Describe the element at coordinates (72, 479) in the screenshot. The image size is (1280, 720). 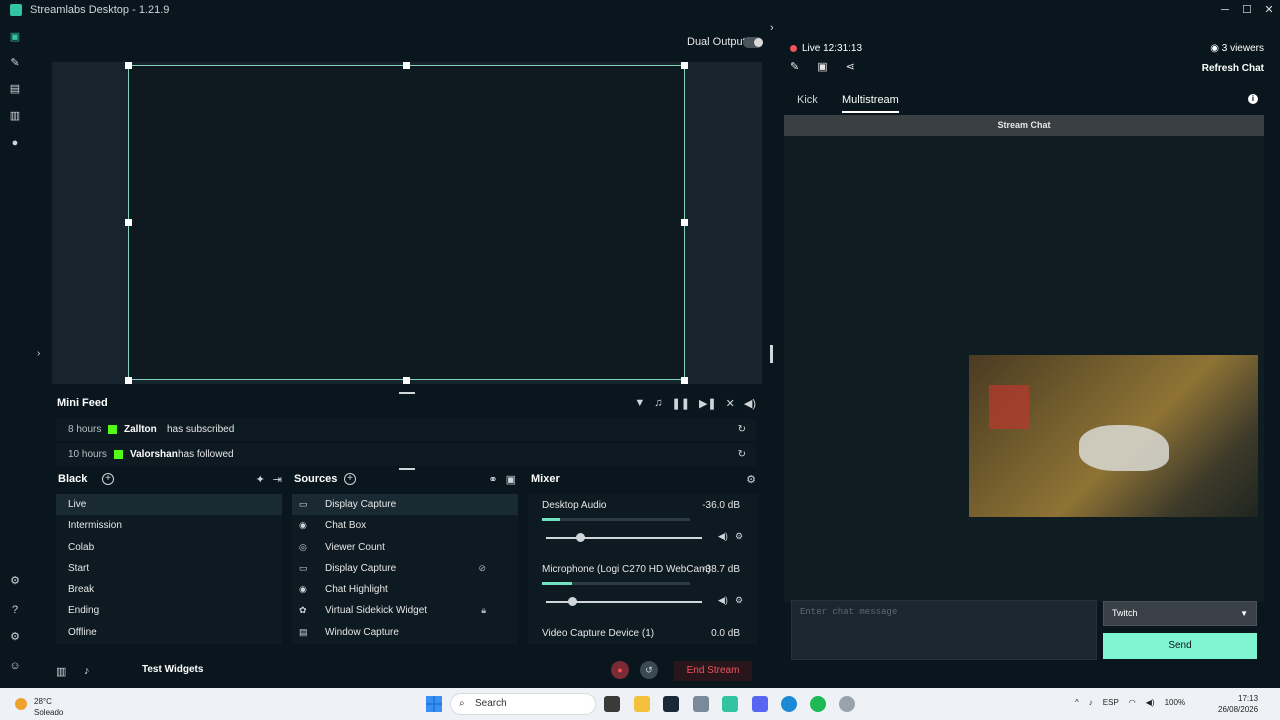
I see `scene-collection-title: Black` at that location.